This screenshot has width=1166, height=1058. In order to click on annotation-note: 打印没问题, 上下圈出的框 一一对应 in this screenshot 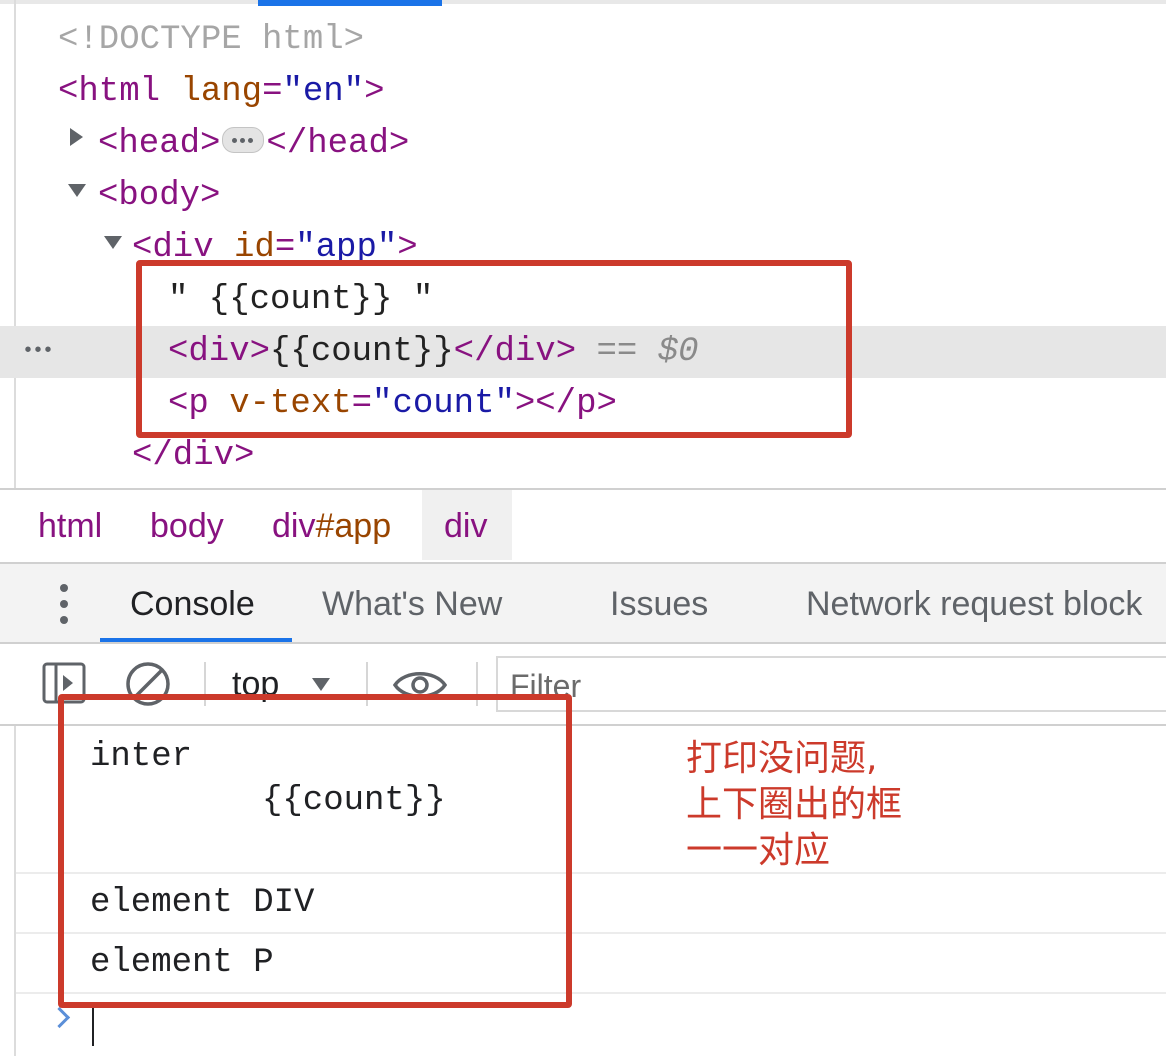, I will do `click(836, 805)`.